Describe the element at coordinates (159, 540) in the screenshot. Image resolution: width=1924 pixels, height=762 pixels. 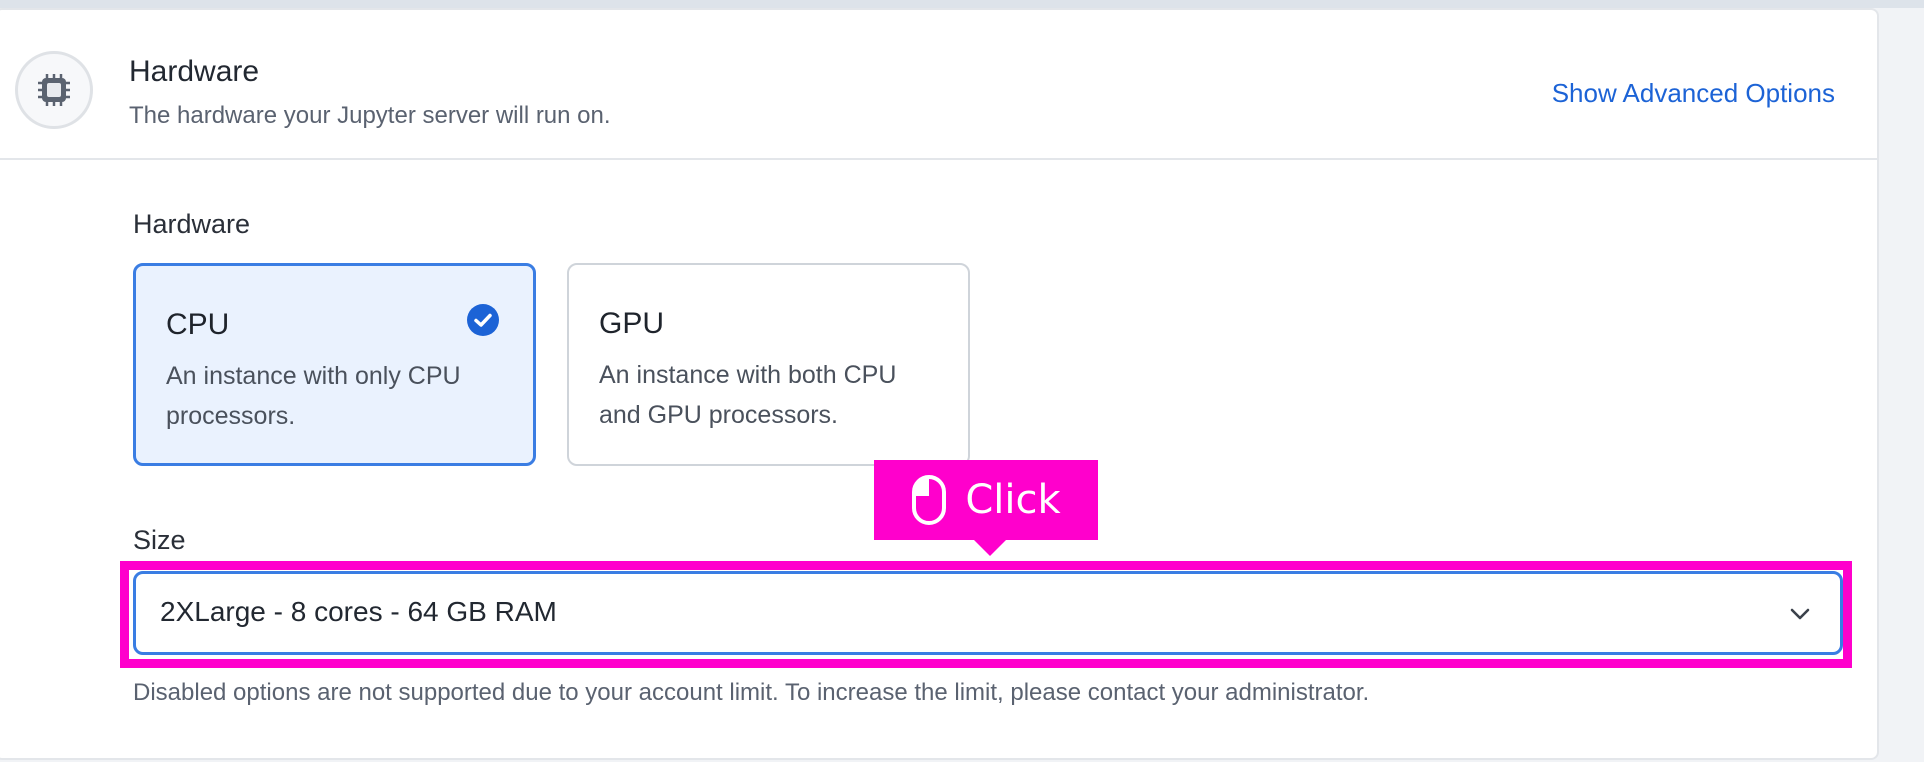
I see `size-label: Size` at that location.